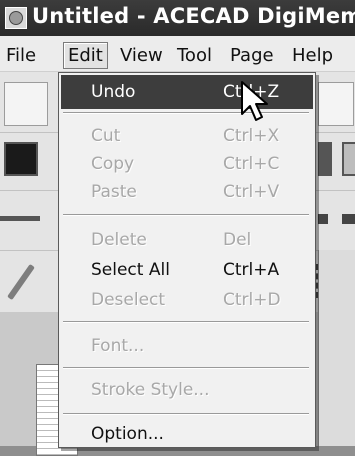 This screenshot has width=355, height=456. What do you see at coordinates (26, 104) in the screenshot?
I see `new-page-icon` at bounding box center [26, 104].